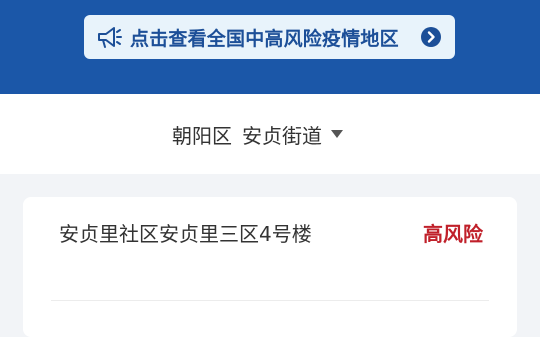 The image size is (540, 337). Describe the element at coordinates (110, 37) in the screenshot. I see `megaphone-icon` at that location.